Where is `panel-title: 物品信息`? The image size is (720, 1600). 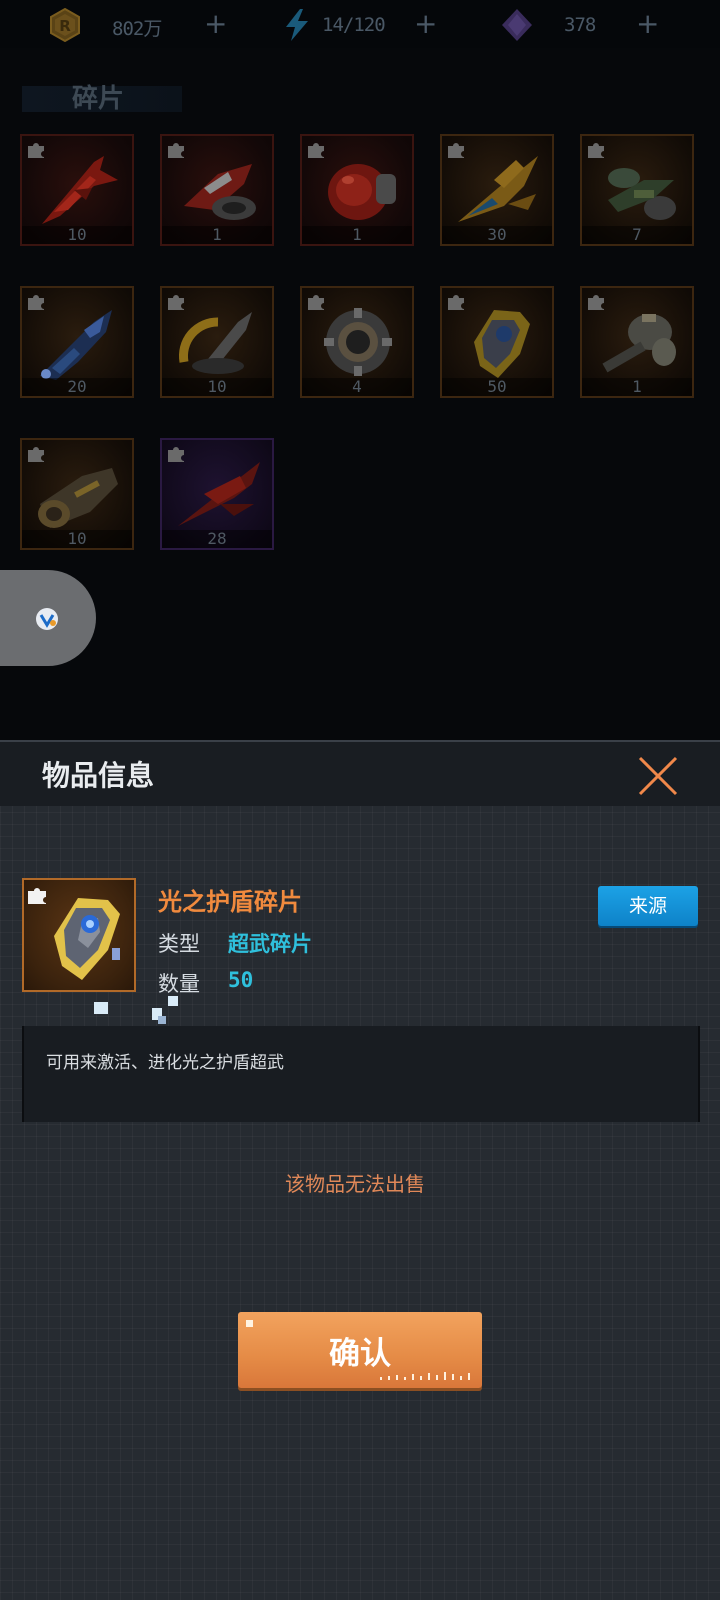
panel-title: 物品信息 is located at coordinates (98, 775).